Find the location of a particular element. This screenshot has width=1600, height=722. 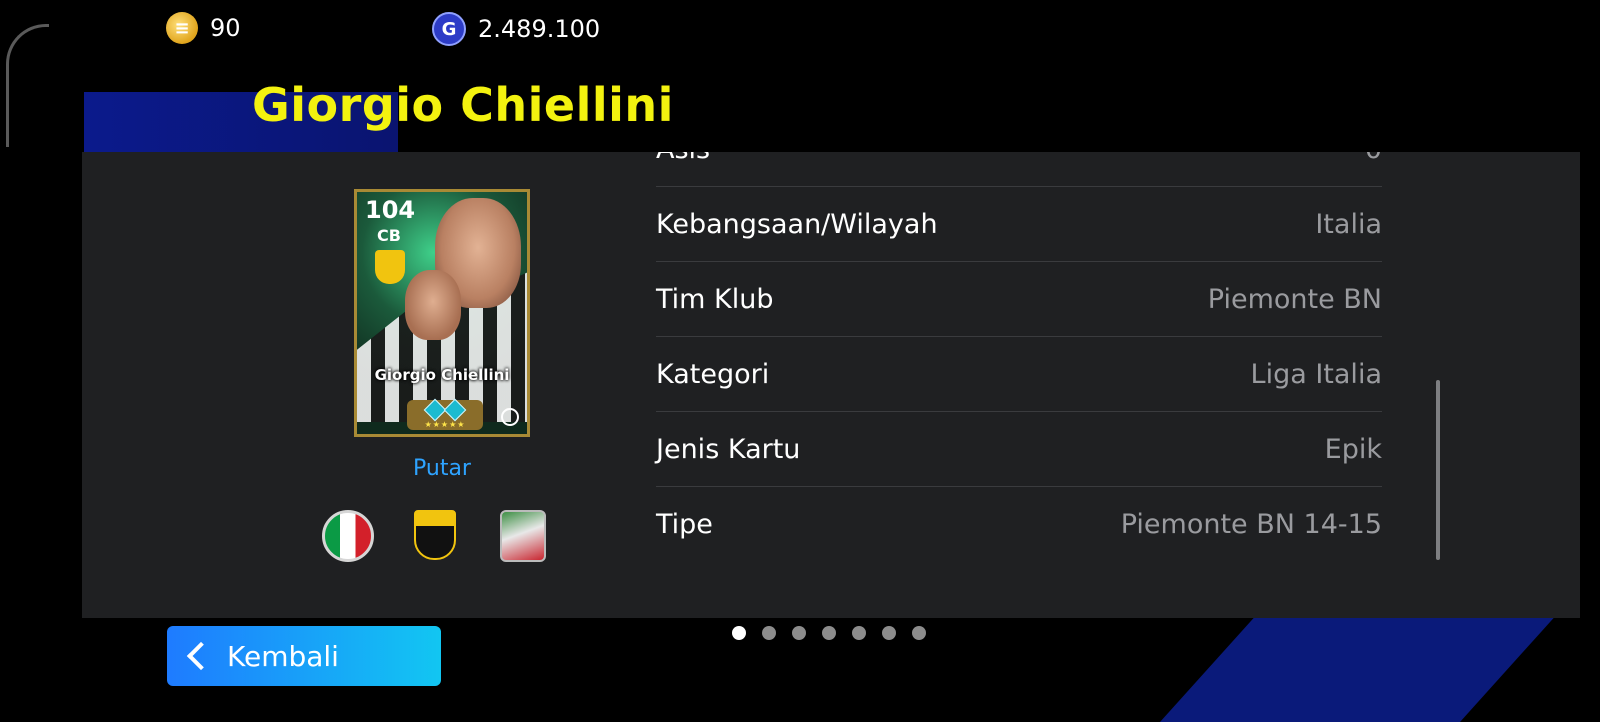

info-value: Italia is located at coordinates (1348, 224).